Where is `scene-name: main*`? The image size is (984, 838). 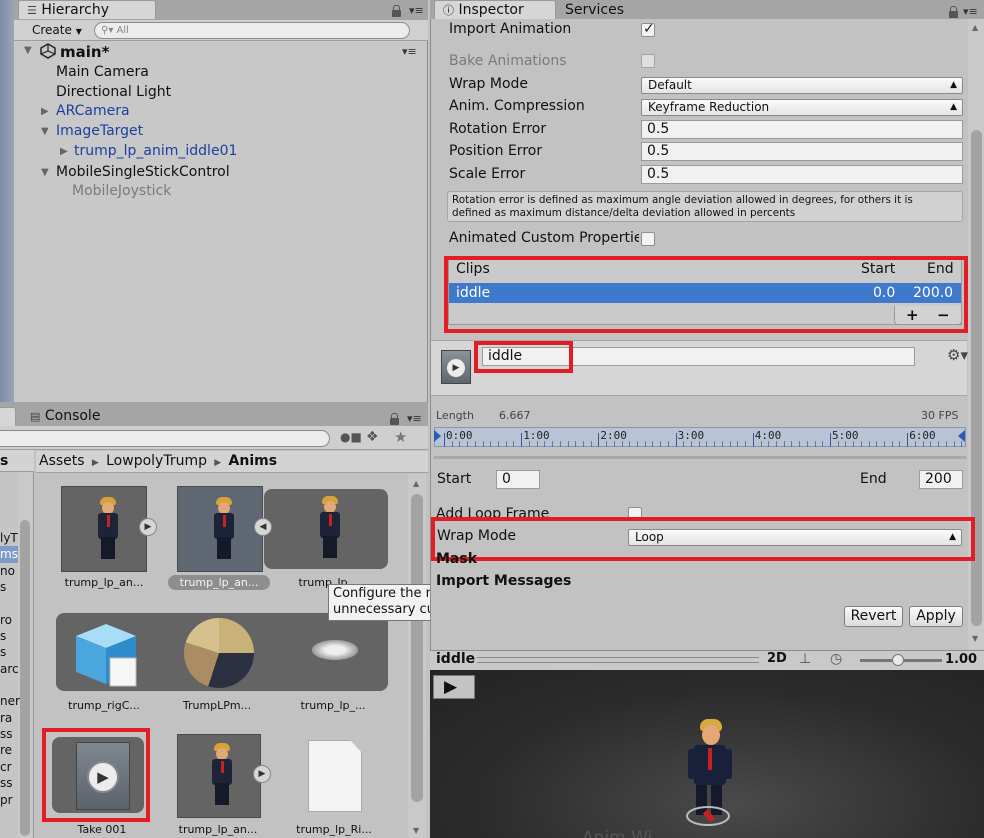
scene-name: main* is located at coordinates (84, 52).